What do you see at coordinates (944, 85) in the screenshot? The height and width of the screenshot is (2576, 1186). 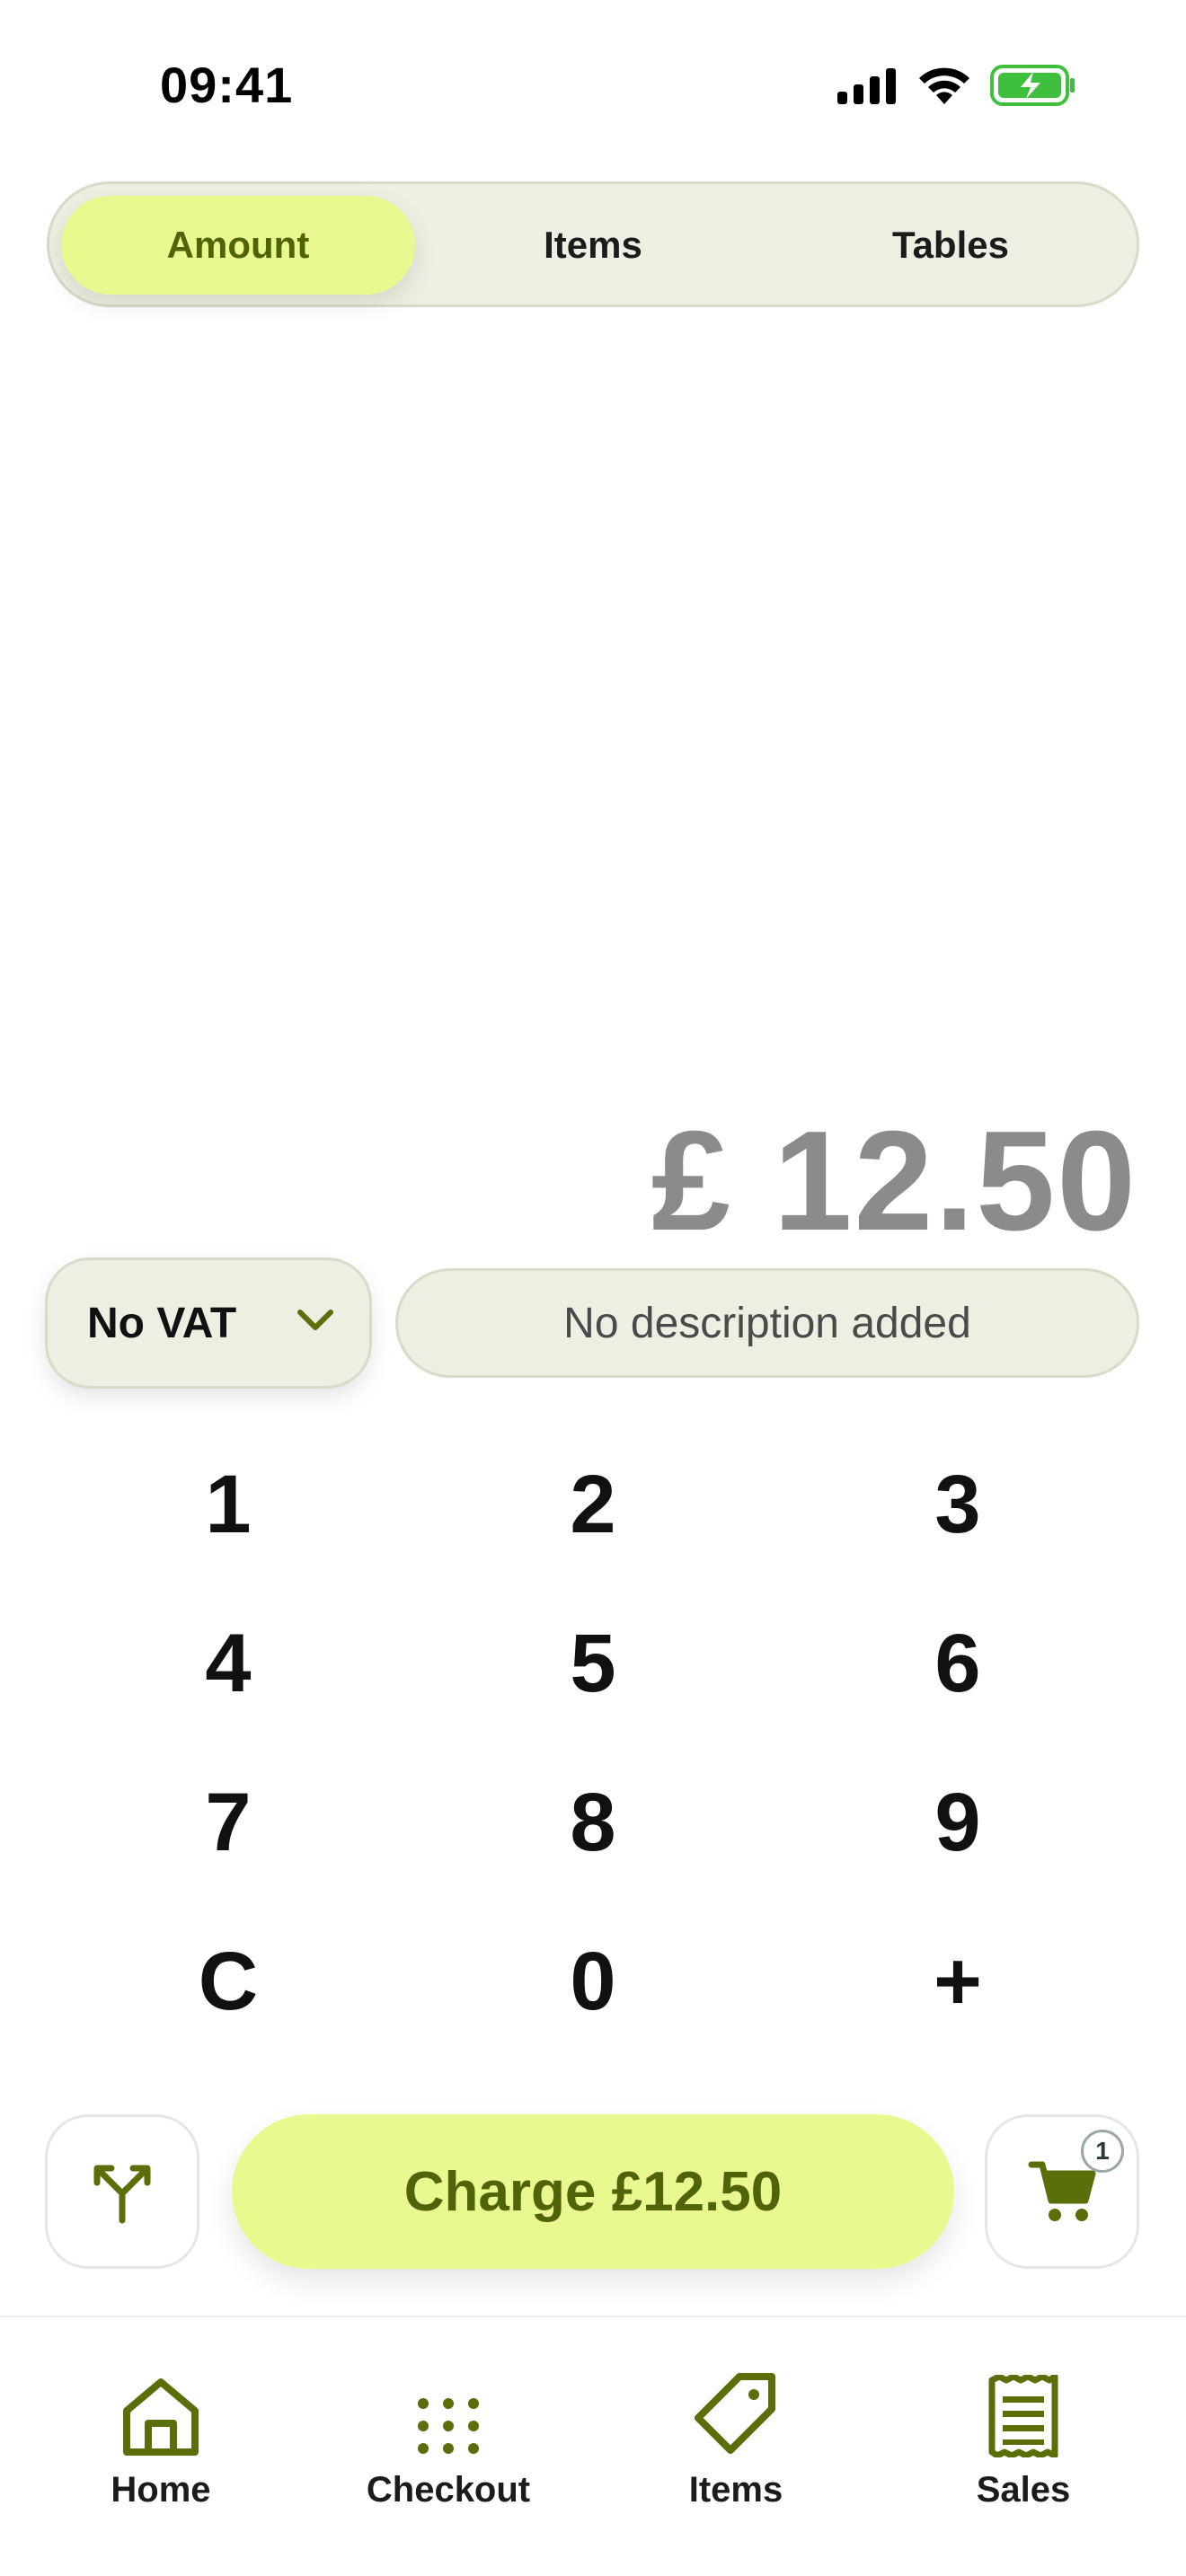 I see `wifi-icon` at bounding box center [944, 85].